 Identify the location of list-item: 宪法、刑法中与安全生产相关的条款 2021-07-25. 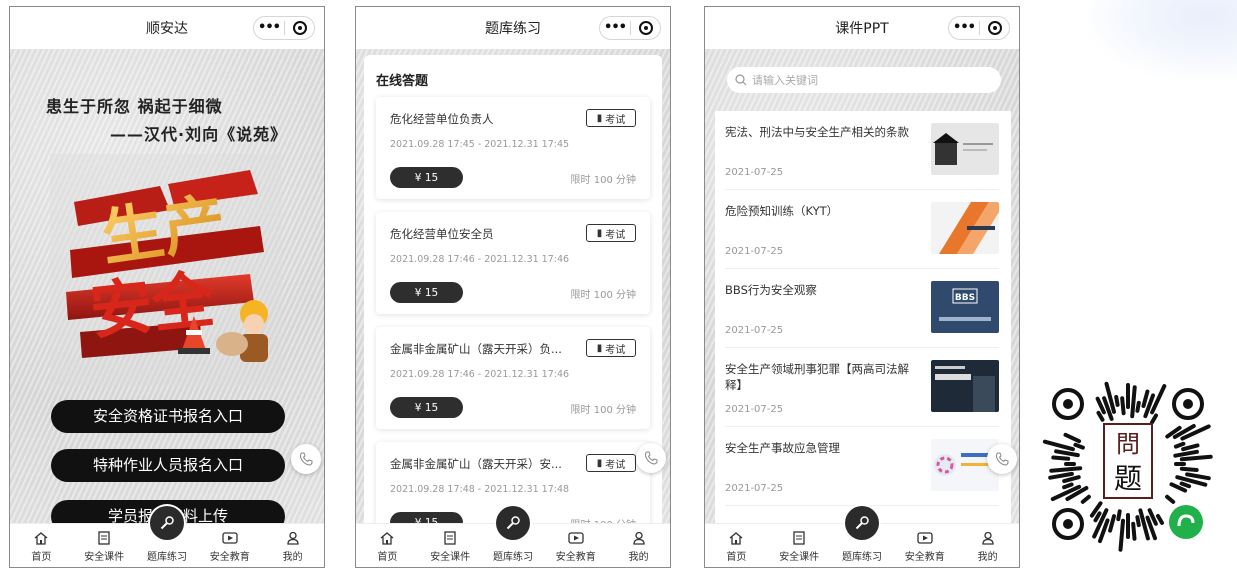
(862, 150).